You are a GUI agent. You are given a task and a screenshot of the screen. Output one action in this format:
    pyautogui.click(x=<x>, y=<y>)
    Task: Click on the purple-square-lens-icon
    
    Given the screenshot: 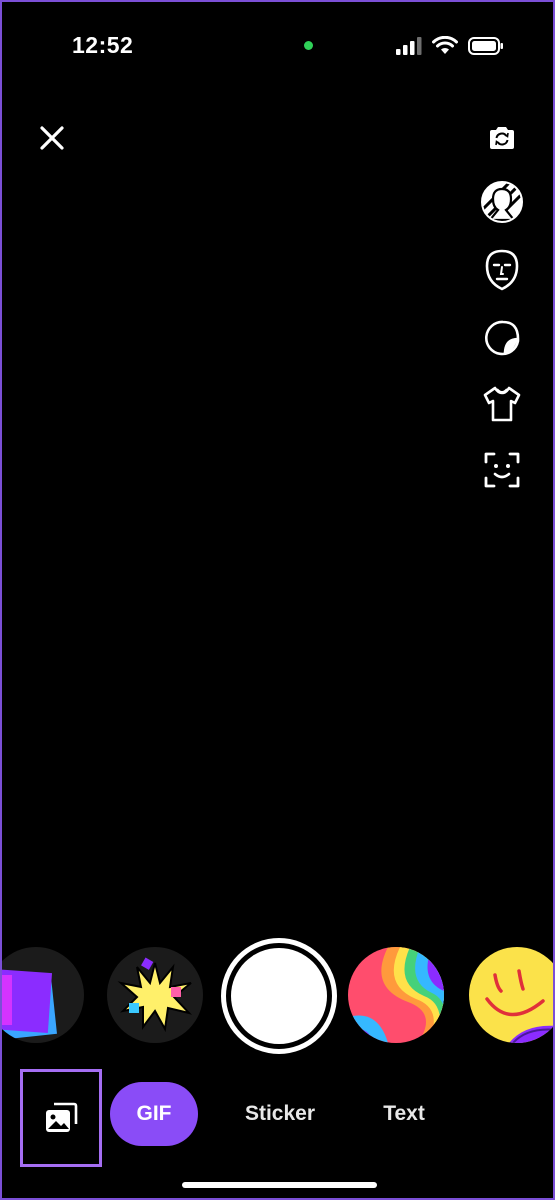 What is the action you would take?
    pyautogui.click(x=29, y=1004)
    